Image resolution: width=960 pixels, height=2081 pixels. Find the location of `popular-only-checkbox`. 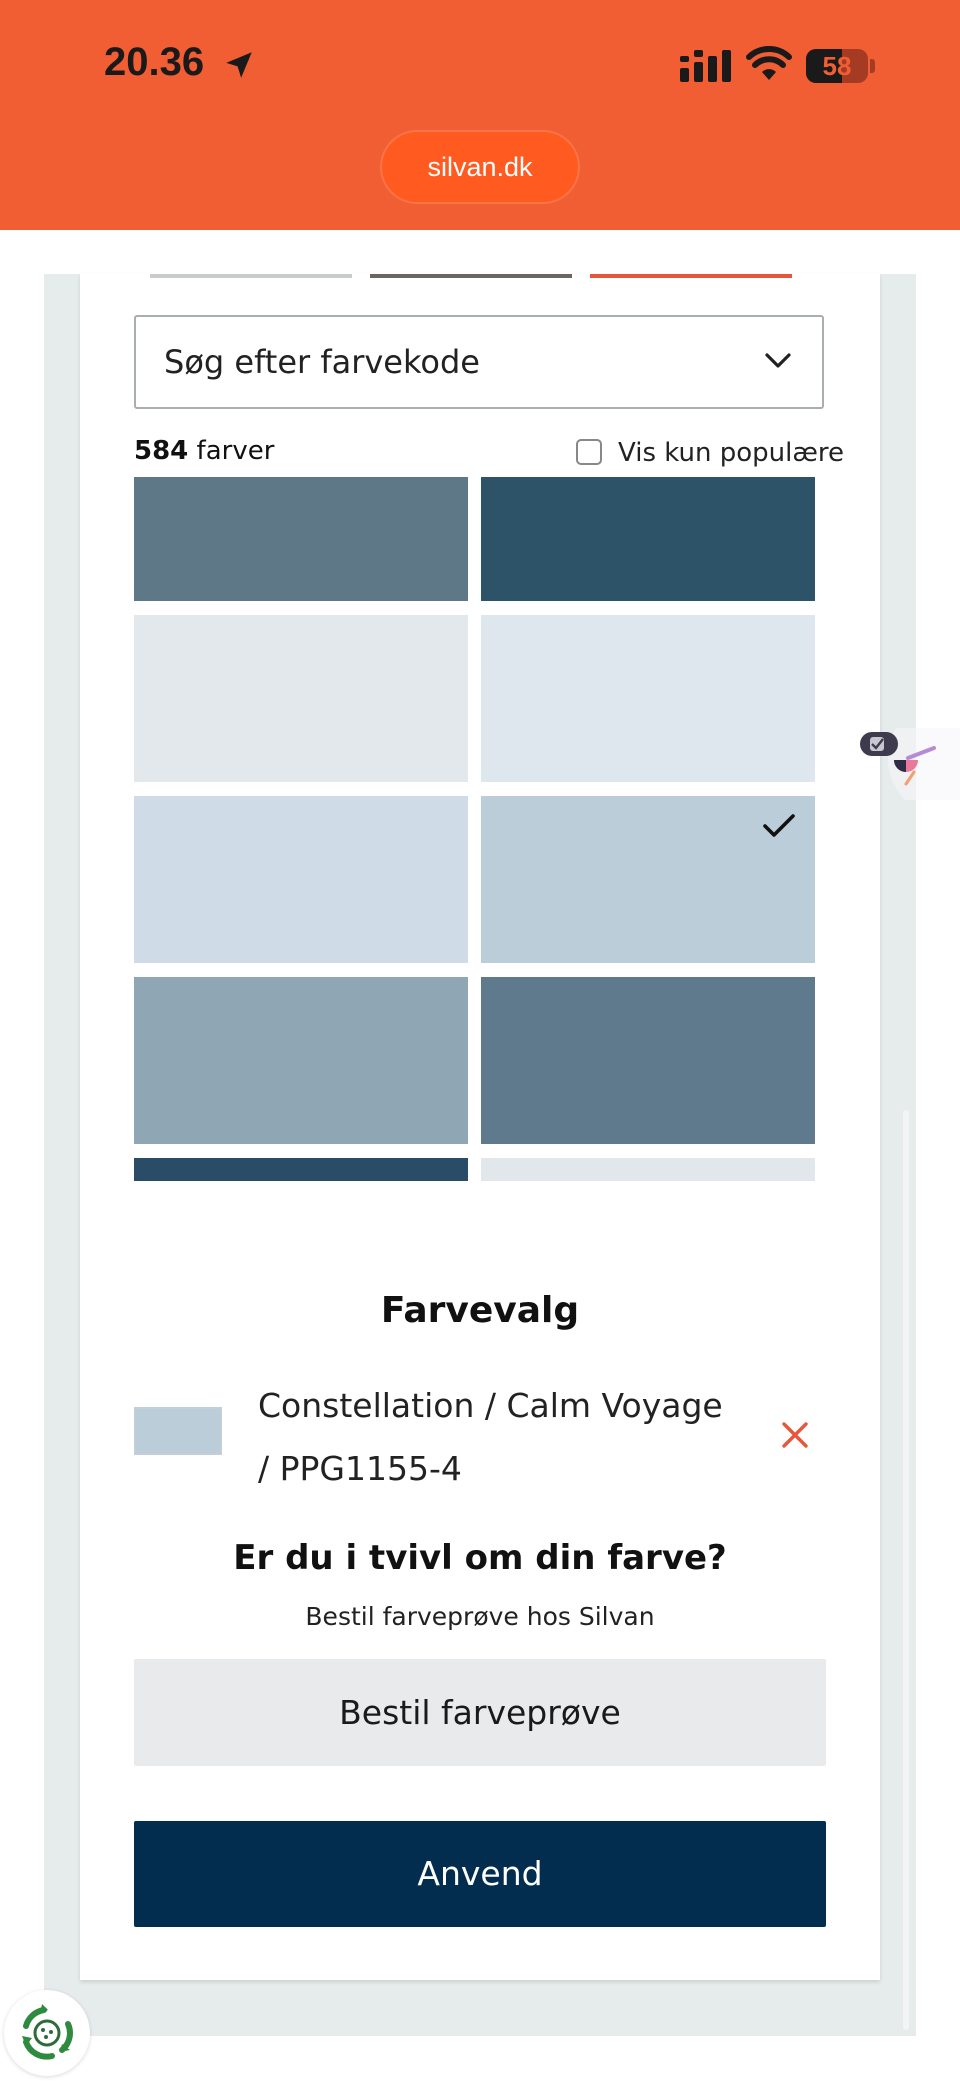

popular-only-checkbox is located at coordinates (589, 452).